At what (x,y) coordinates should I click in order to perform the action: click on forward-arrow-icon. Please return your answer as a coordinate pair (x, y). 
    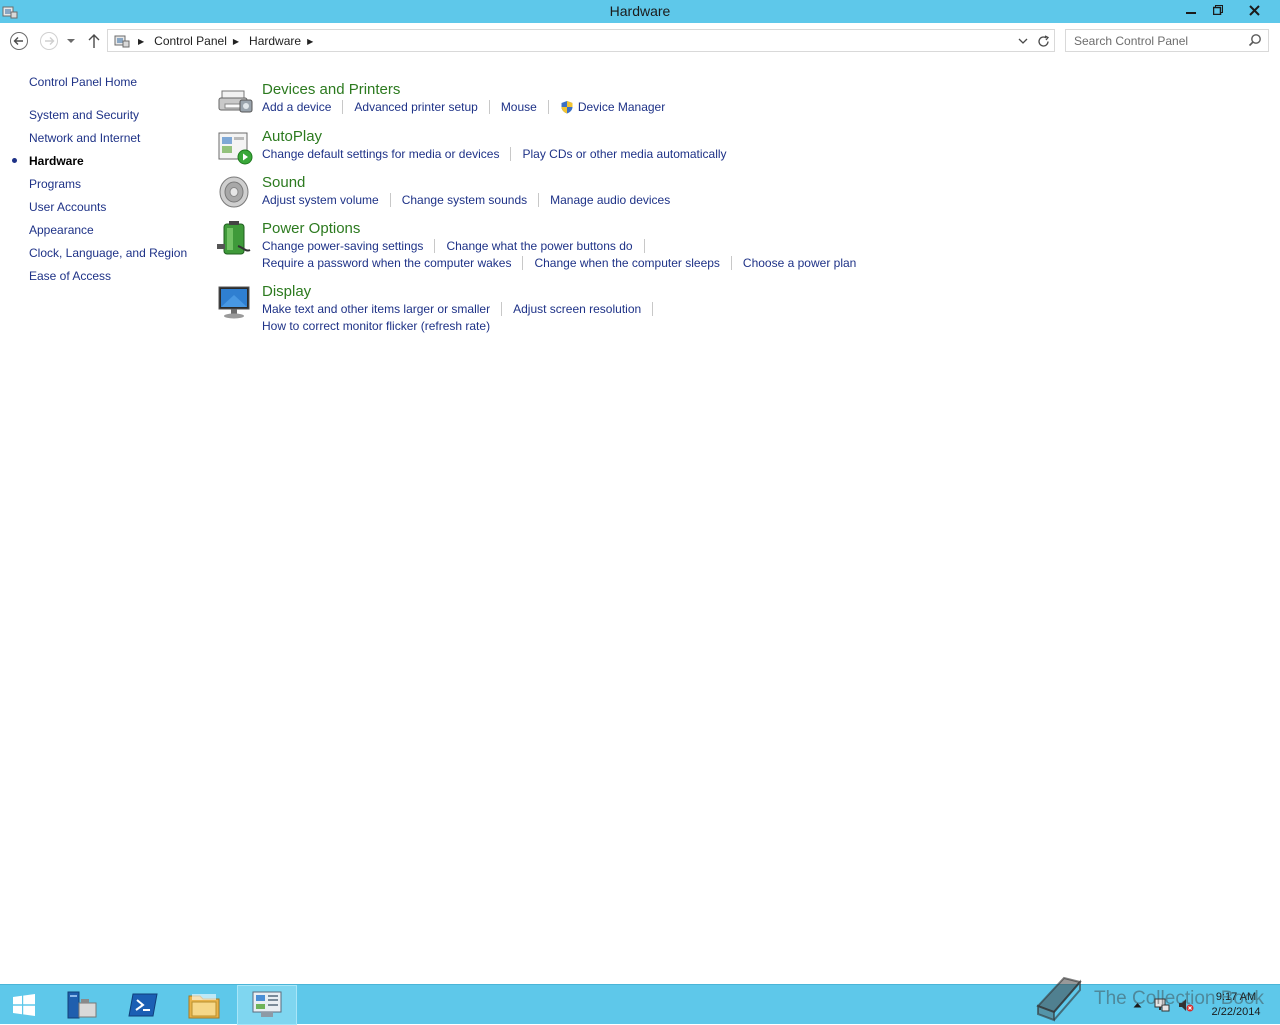
    Looking at the image, I should click on (49, 41).